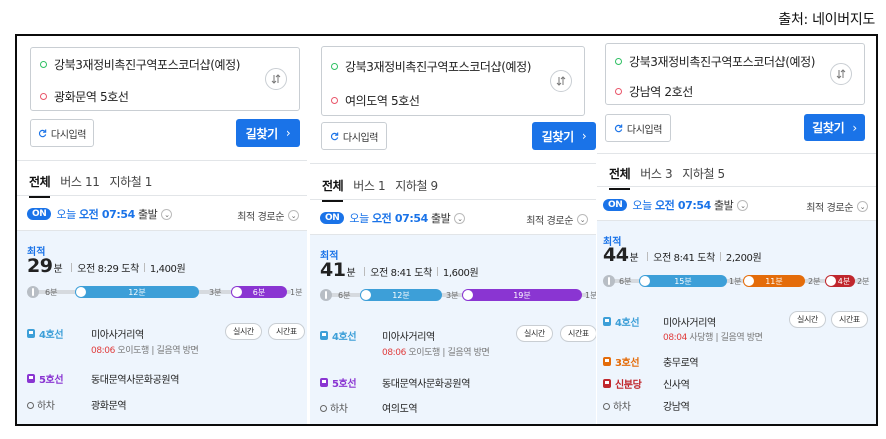  I want to click on route-result: 최적 41분오전 8:41 도착1,600원 6분 12분 3분 19분 1분, so click(453, 329).